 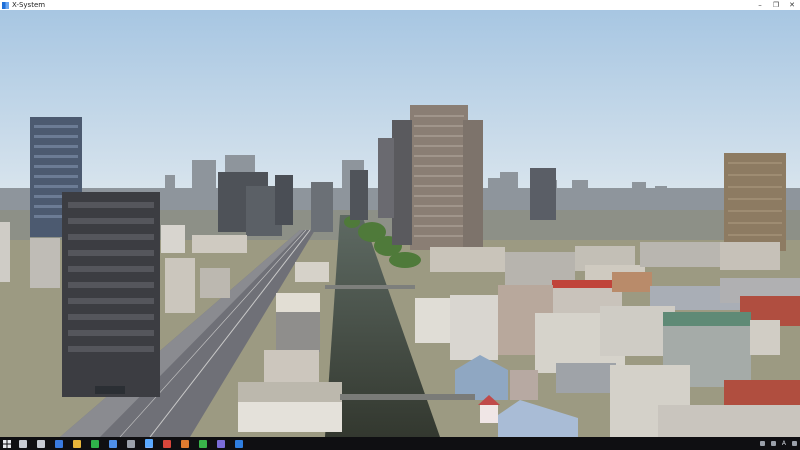 I want to click on close-button: ✕, so click(x=792, y=5).